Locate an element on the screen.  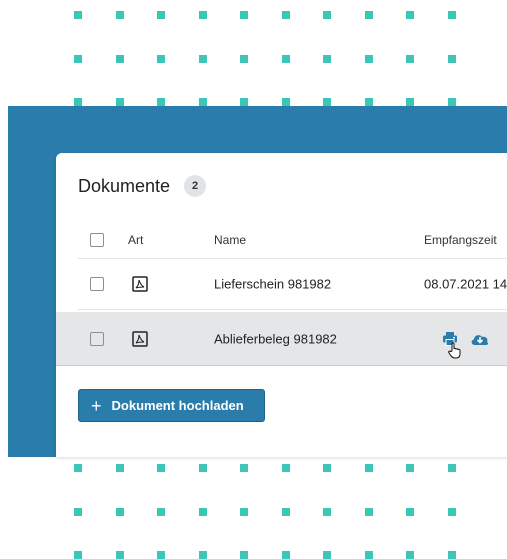
upload-document-label: Dokument hochladen is located at coordinates (177, 405).